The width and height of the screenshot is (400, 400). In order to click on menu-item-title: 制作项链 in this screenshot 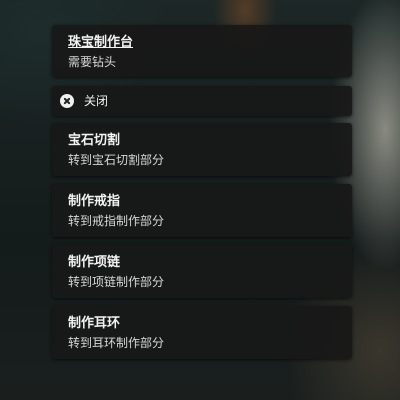, I will do `click(94, 262)`.